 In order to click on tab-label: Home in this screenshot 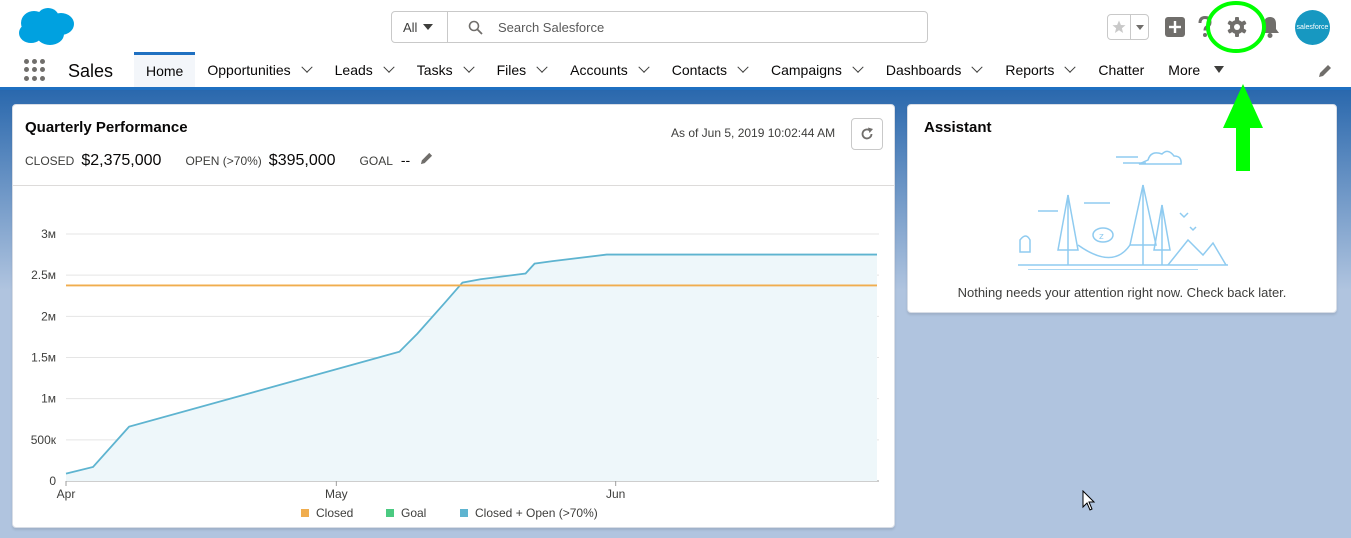, I will do `click(165, 71)`.